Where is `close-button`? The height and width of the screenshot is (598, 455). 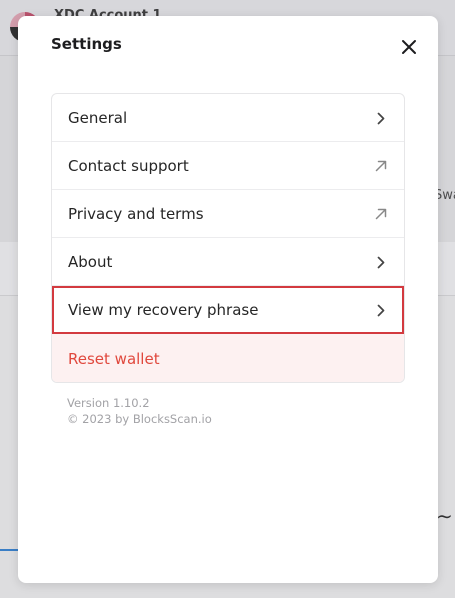 close-button is located at coordinates (409, 47).